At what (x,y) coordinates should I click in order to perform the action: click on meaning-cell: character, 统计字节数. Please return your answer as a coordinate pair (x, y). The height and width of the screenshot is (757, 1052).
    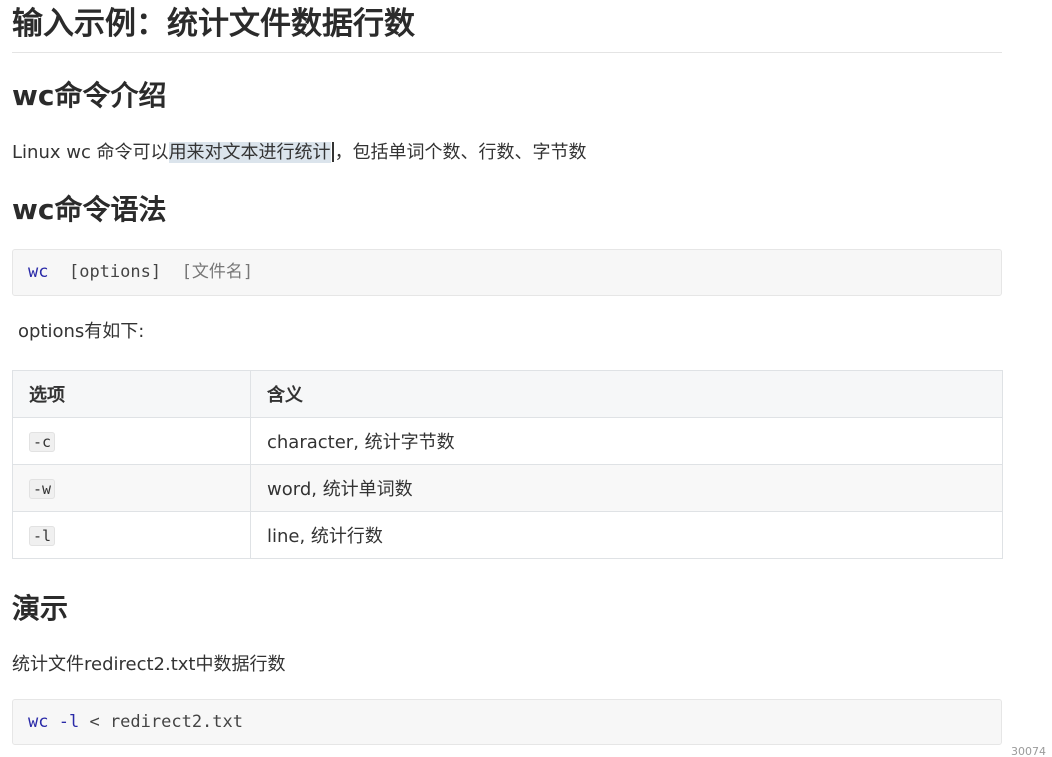
    Looking at the image, I should click on (626, 441).